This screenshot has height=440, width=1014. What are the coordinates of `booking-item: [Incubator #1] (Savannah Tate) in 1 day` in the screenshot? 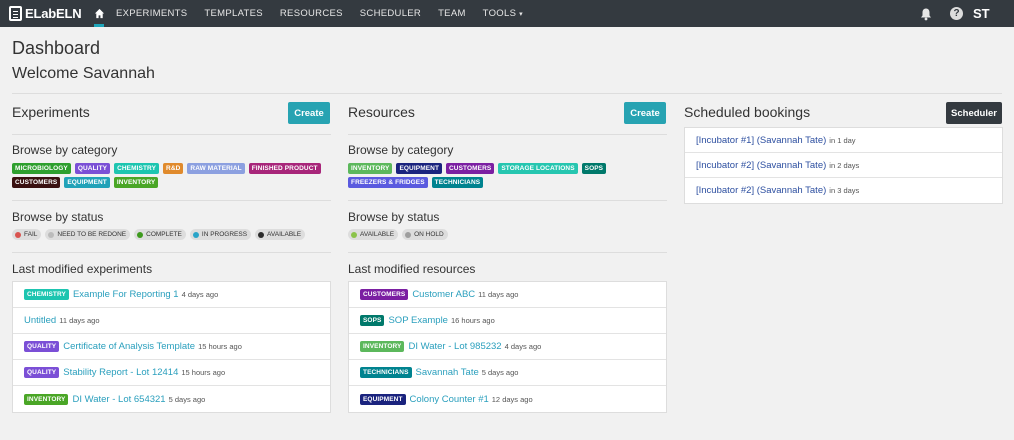 It's located at (843, 140).